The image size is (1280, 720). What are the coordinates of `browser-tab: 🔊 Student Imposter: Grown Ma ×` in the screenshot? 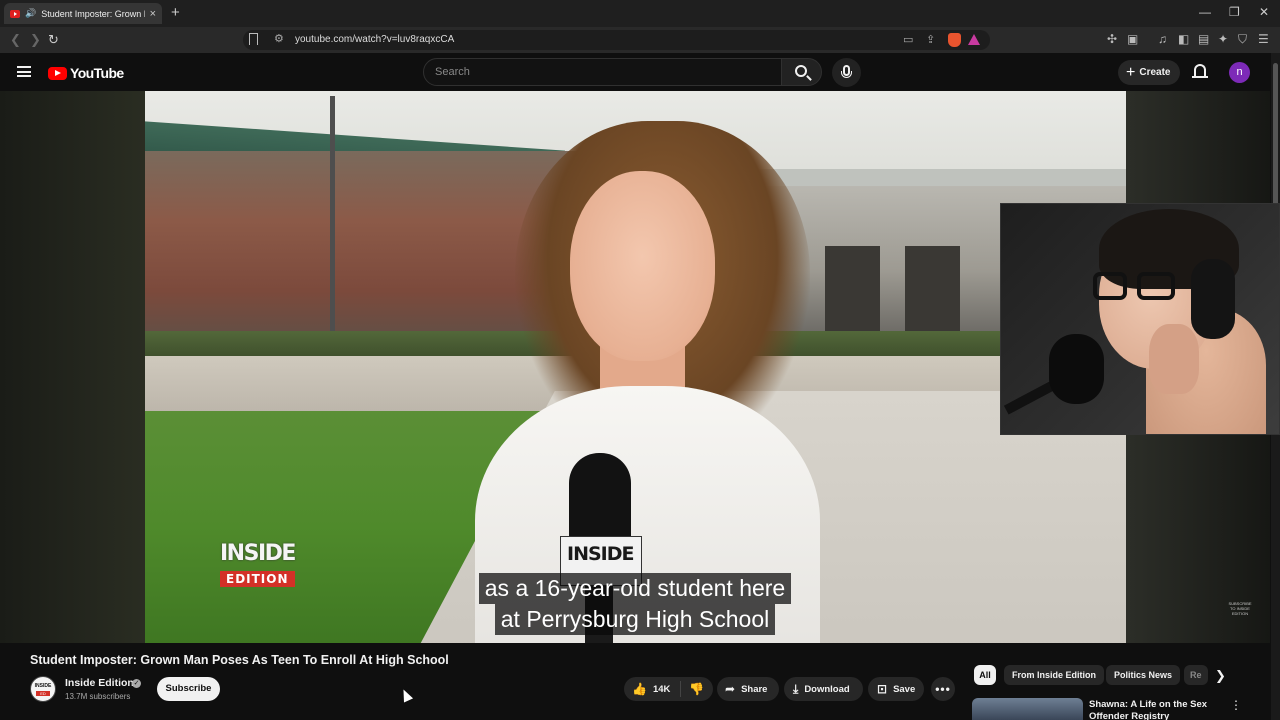 It's located at (83, 13).